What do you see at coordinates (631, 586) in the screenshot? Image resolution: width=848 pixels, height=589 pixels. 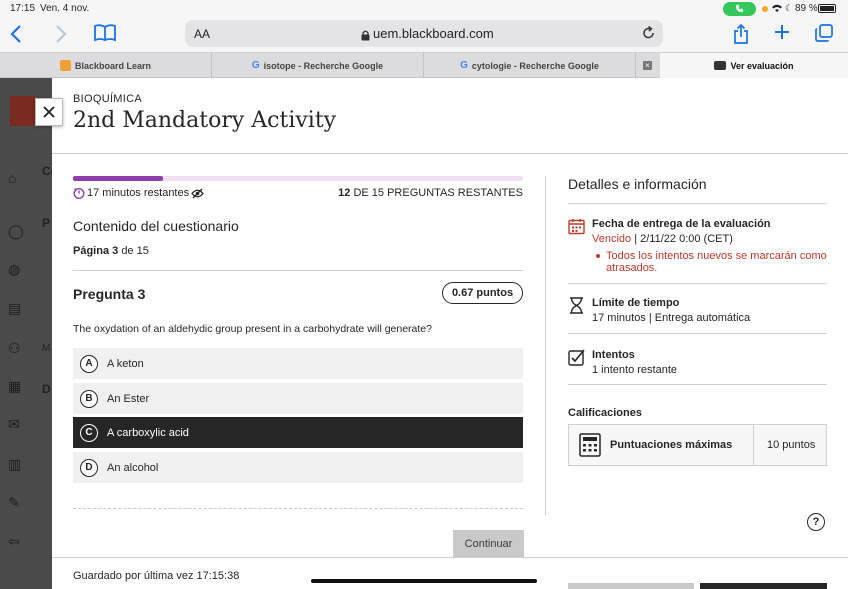 I see `save-close-button` at bounding box center [631, 586].